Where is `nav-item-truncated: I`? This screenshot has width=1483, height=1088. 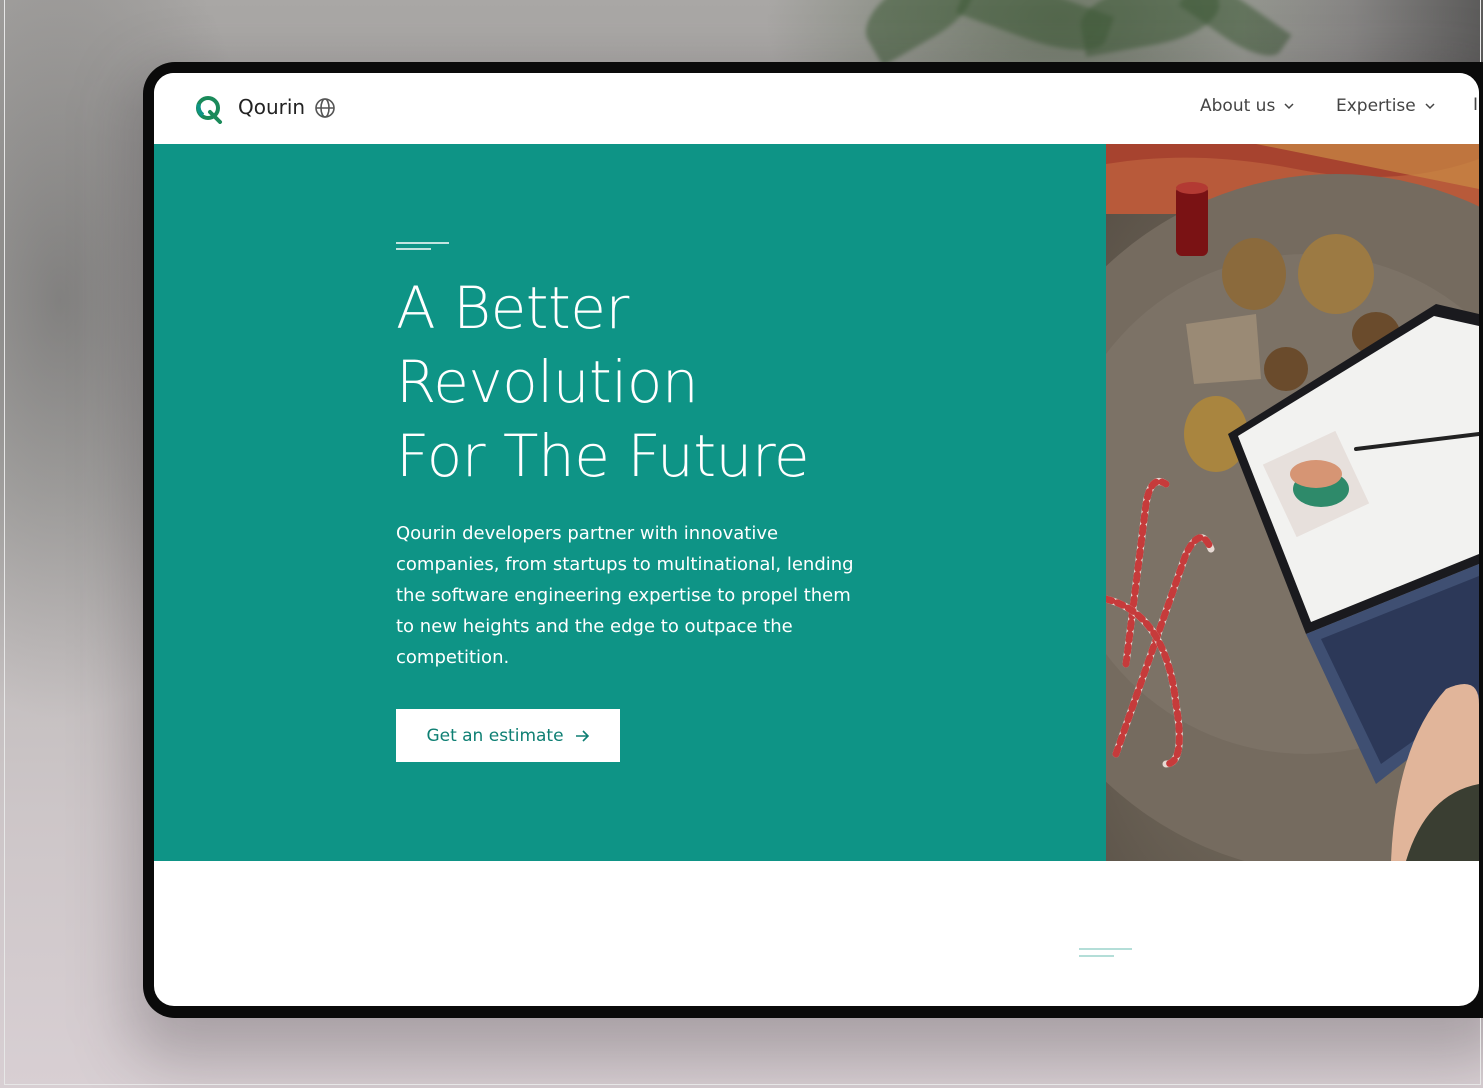
nav-item-truncated: I is located at coordinates (1476, 105).